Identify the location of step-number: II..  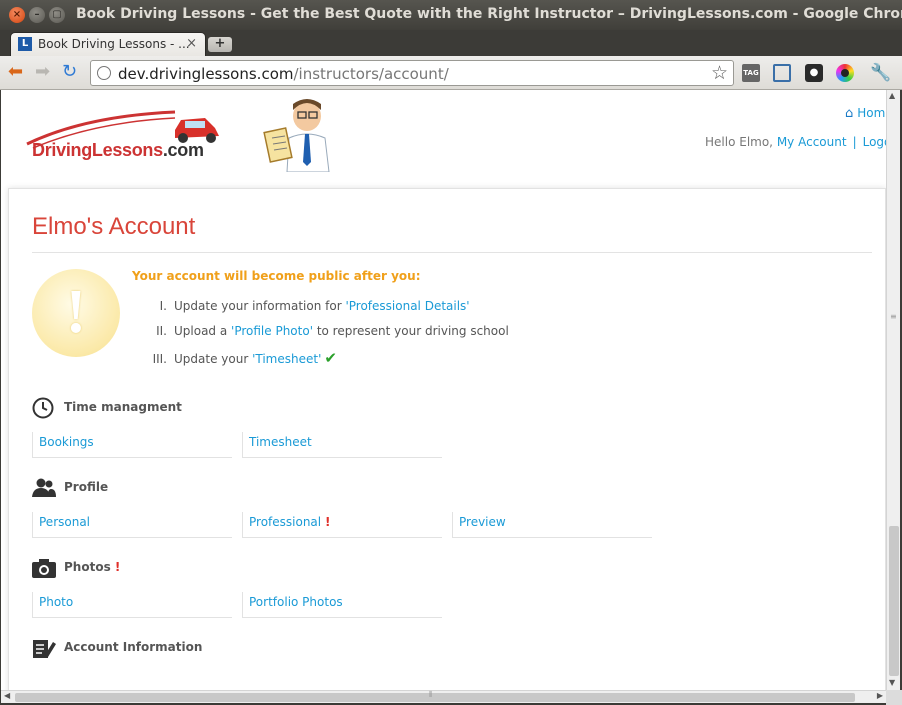
(161, 331).